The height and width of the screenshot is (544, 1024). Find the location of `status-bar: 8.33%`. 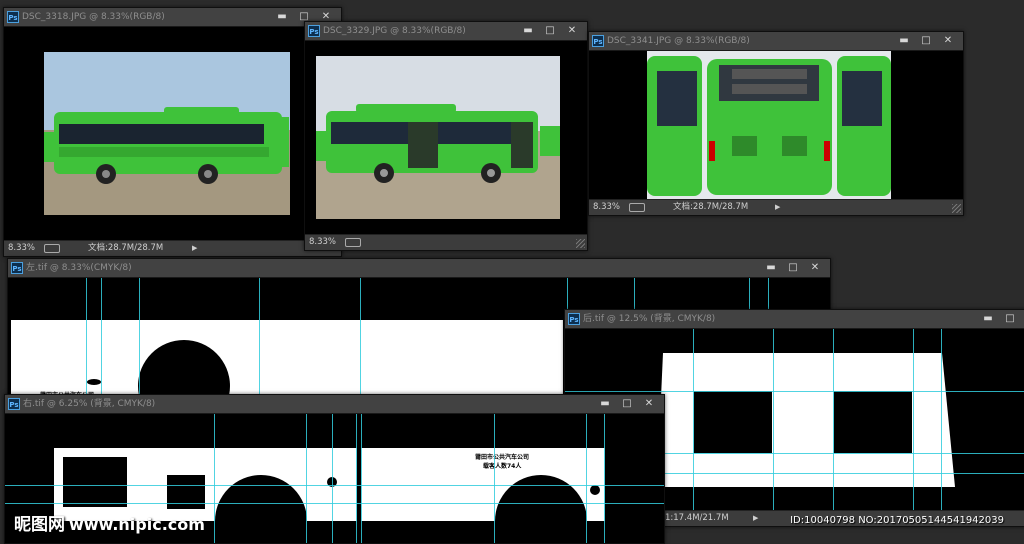

status-bar: 8.33% is located at coordinates (446, 242).